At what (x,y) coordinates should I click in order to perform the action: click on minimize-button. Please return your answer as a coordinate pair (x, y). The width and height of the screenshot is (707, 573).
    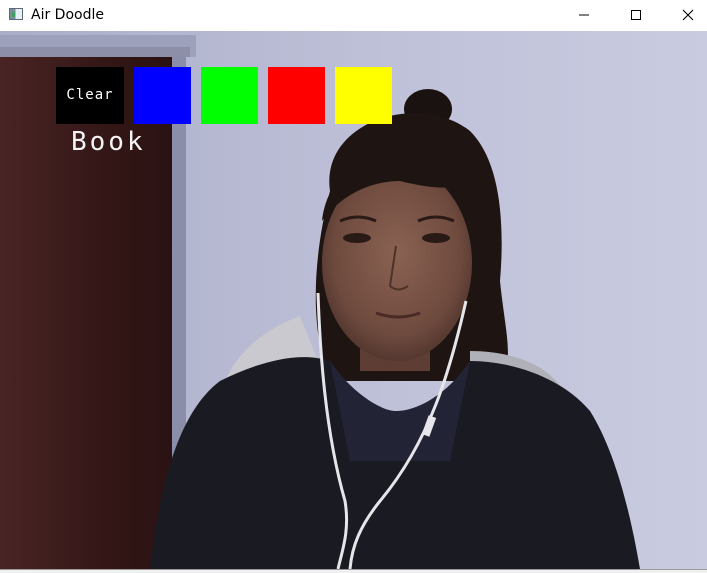
    Looking at the image, I should click on (584, 15).